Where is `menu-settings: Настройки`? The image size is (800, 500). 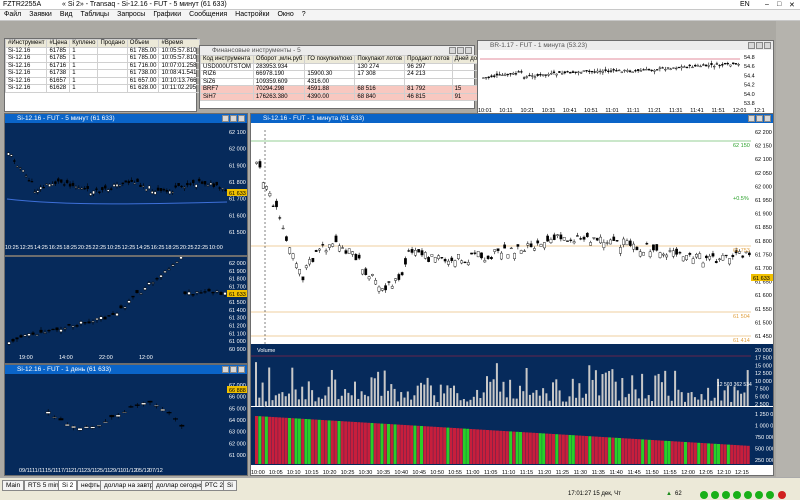
menu-settings: Настройки is located at coordinates (252, 14).